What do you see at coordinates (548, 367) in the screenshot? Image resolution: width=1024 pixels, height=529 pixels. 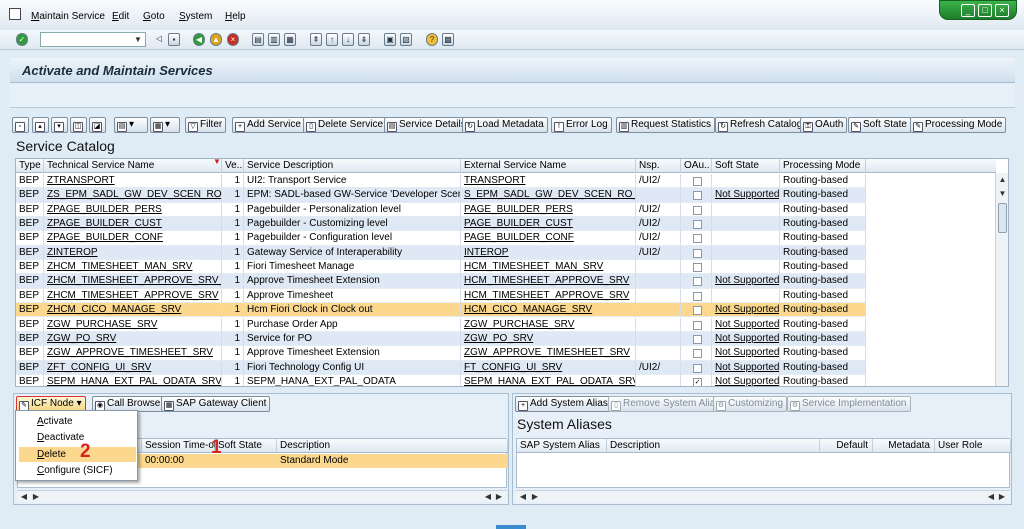 I see `external-name-cell: FT_CONFIG_UI_SRV` at bounding box center [548, 367].